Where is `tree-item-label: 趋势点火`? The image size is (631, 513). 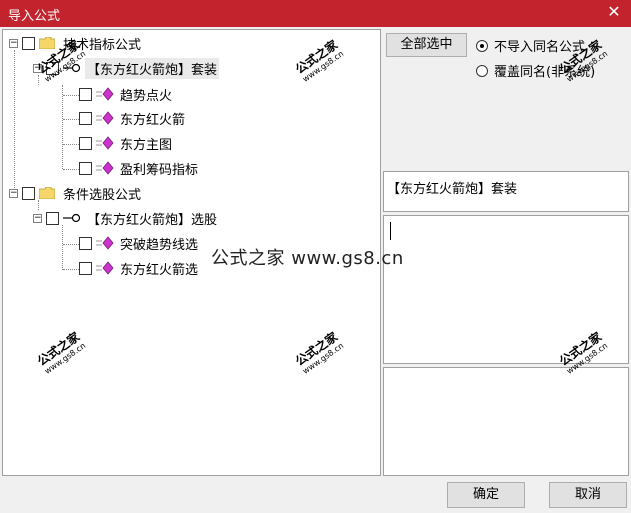 tree-item-label: 趋势点火 is located at coordinates (146, 96).